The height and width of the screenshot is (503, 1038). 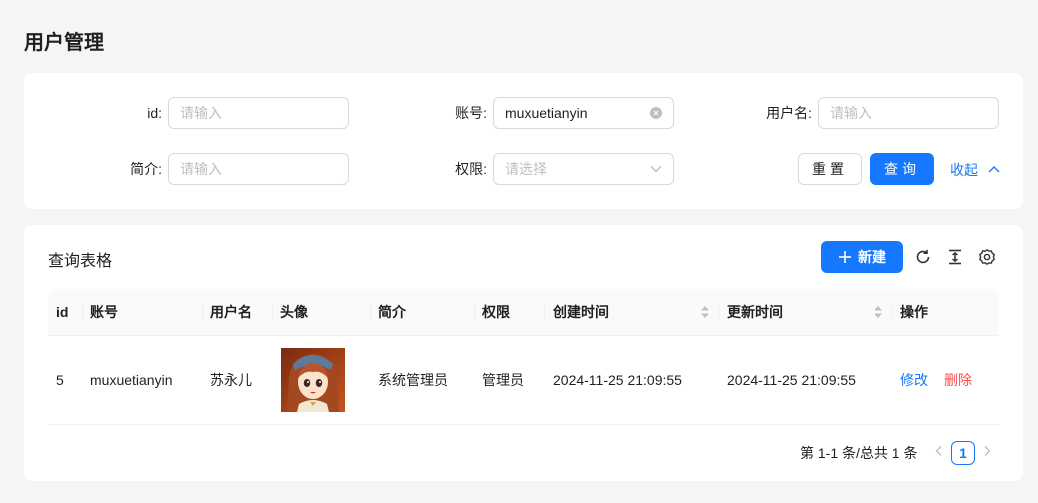 What do you see at coordinates (789, 113) in the screenshot?
I see `username-label: 用户名:` at bounding box center [789, 113].